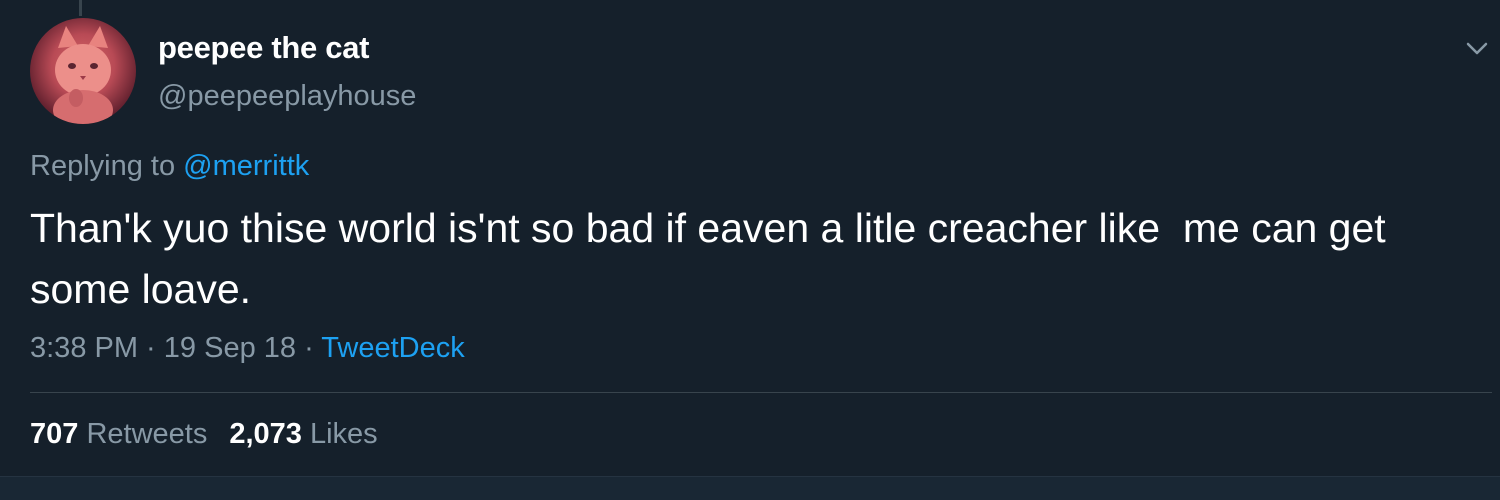 Image resolution: width=1500 pixels, height=500 pixels. What do you see at coordinates (339, 434) in the screenshot?
I see `likes-label: Likes` at bounding box center [339, 434].